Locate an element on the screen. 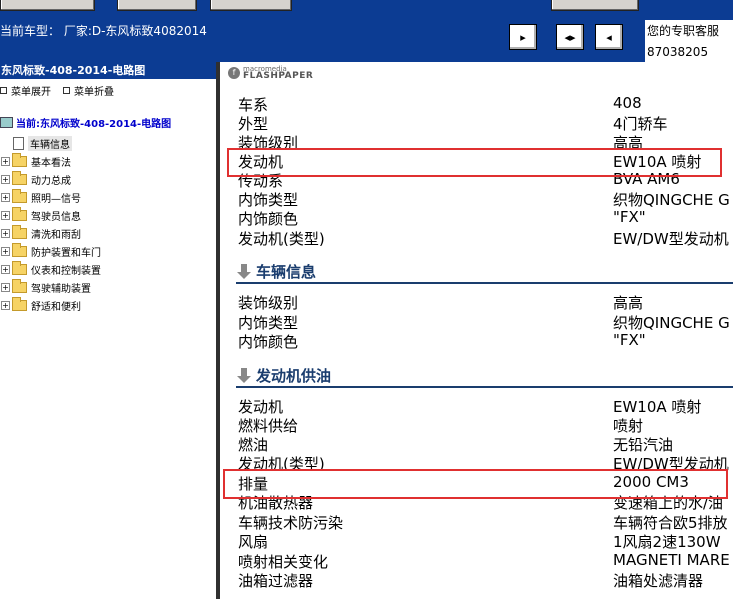 The width and height of the screenshot is (733, 599). spec-row: 油箱过滤器 油箱处滤清器 is located at coordinates (485, 580).